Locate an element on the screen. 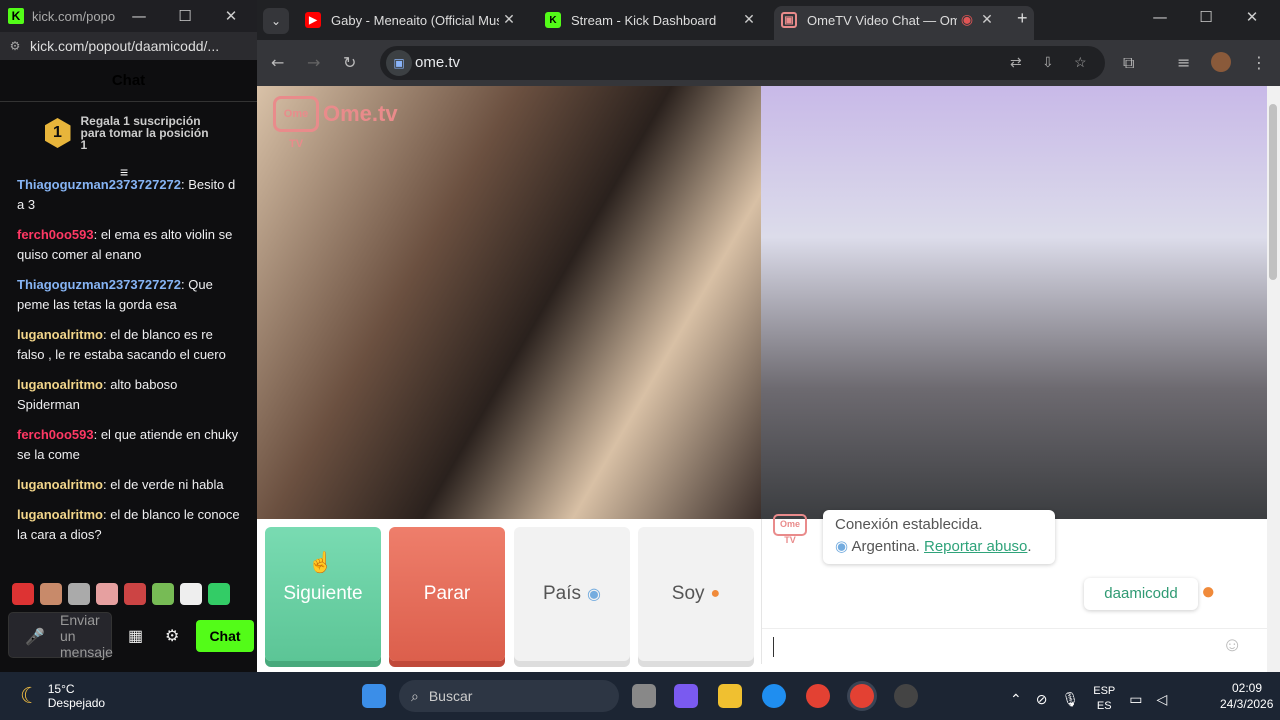 This screenshot has width=1280, height=720. country-name: Argentina. is located at coordinates (885, 546).